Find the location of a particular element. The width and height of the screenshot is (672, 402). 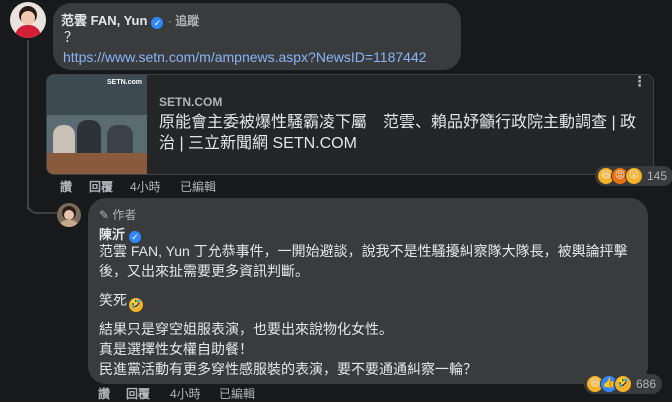

reply-like-button: 讚 is located at coordinates (104, 393).